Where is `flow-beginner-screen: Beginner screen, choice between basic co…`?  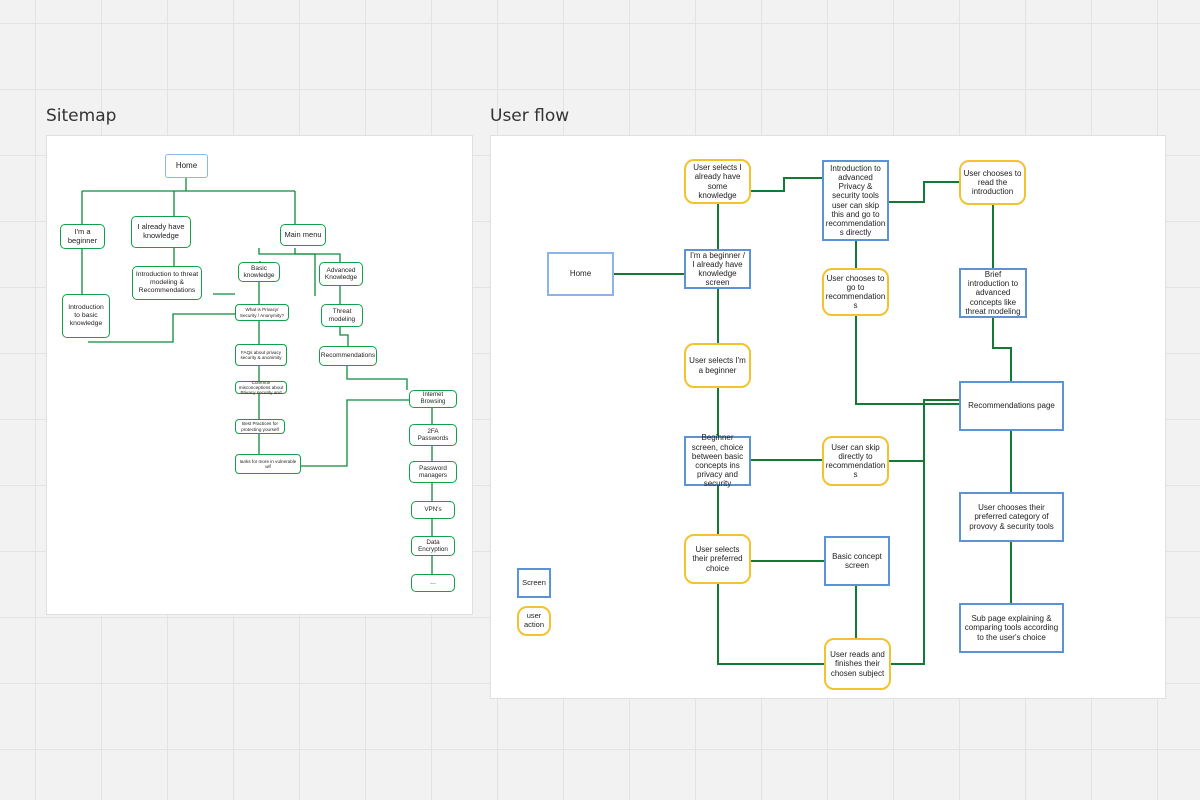 flow-beginner-screen: Beginner screen, choice between basic co… is located at coordinates (717, 460).